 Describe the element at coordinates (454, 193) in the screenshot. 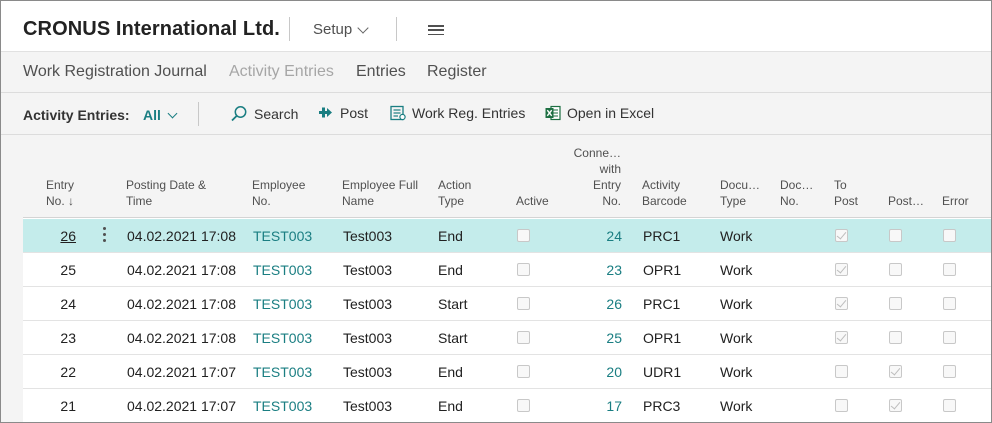

I see `column-header-action-type: Action Type` at that location.